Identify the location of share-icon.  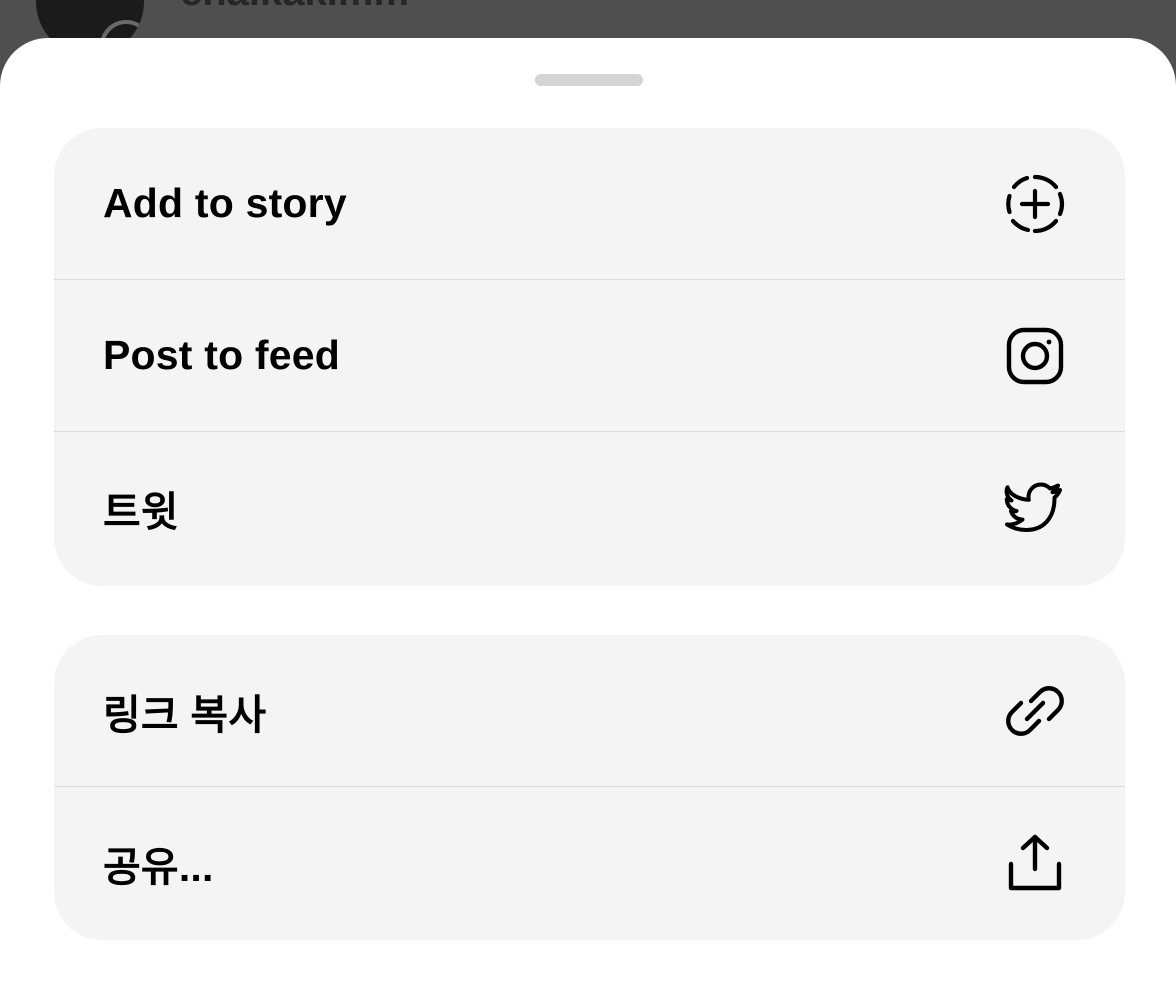
(1035, 863).